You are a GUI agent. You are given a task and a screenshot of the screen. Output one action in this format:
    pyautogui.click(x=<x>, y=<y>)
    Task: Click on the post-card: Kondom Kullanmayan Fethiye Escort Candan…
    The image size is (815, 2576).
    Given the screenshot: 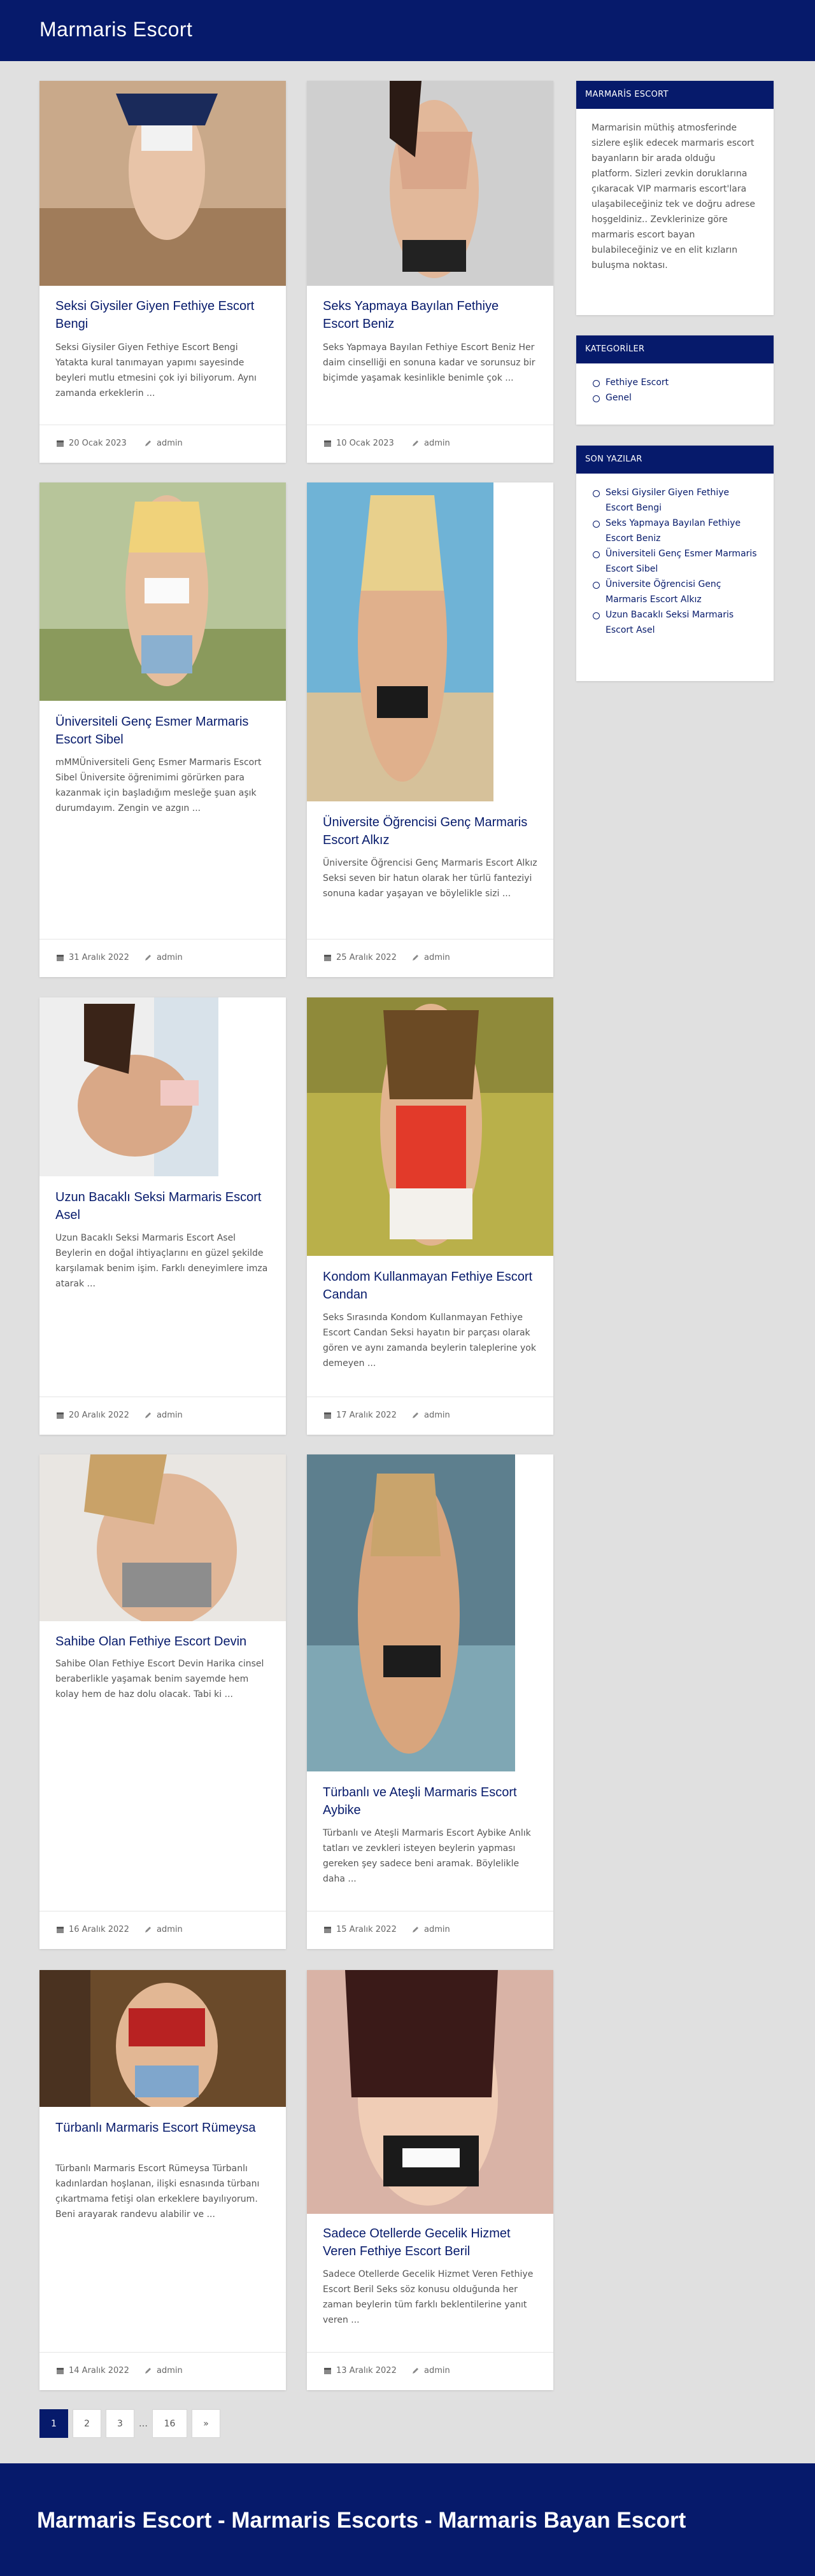 What is the action you would take?
    pyautogui.click(x=430, y=1216)
    